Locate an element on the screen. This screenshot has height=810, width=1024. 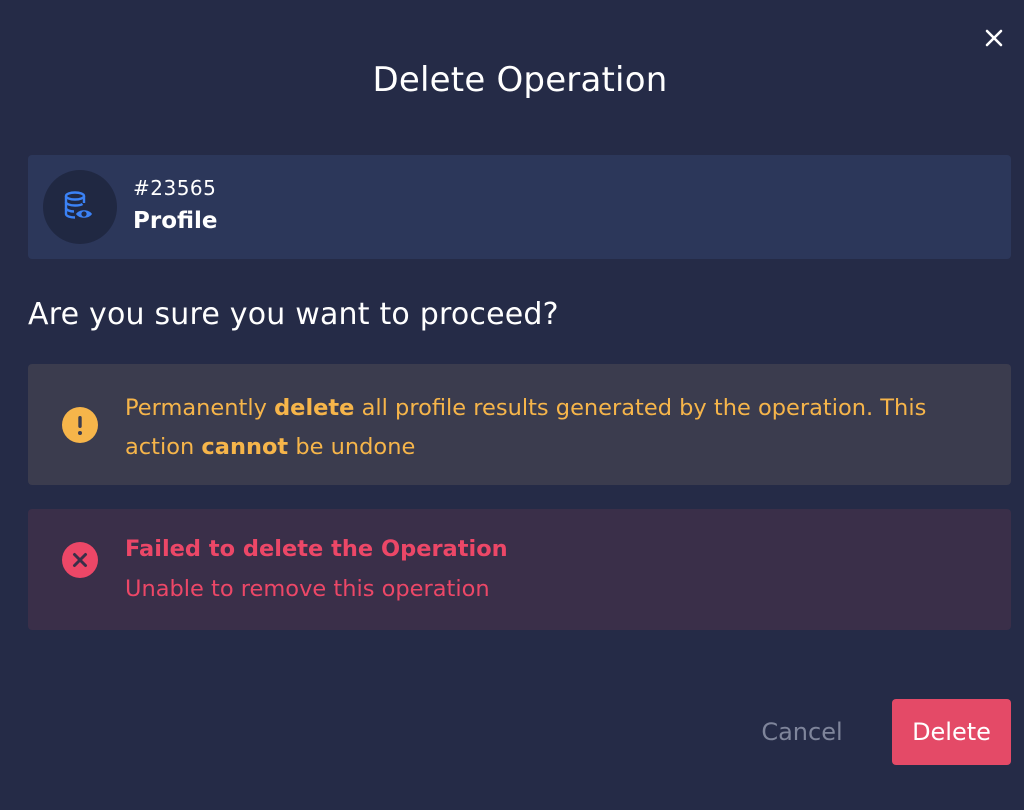
database-eye-icon is located at coordinates (78, 205).